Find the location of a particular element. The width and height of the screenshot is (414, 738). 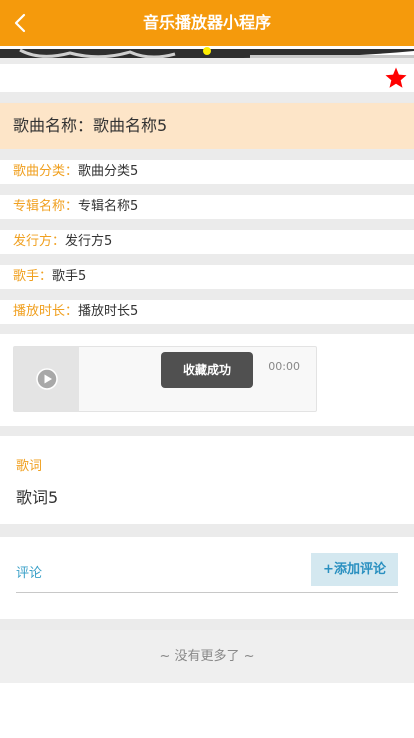

detail-row-category: 歌曲分类：歌曲分类5 is located at coordinates (207, 172).